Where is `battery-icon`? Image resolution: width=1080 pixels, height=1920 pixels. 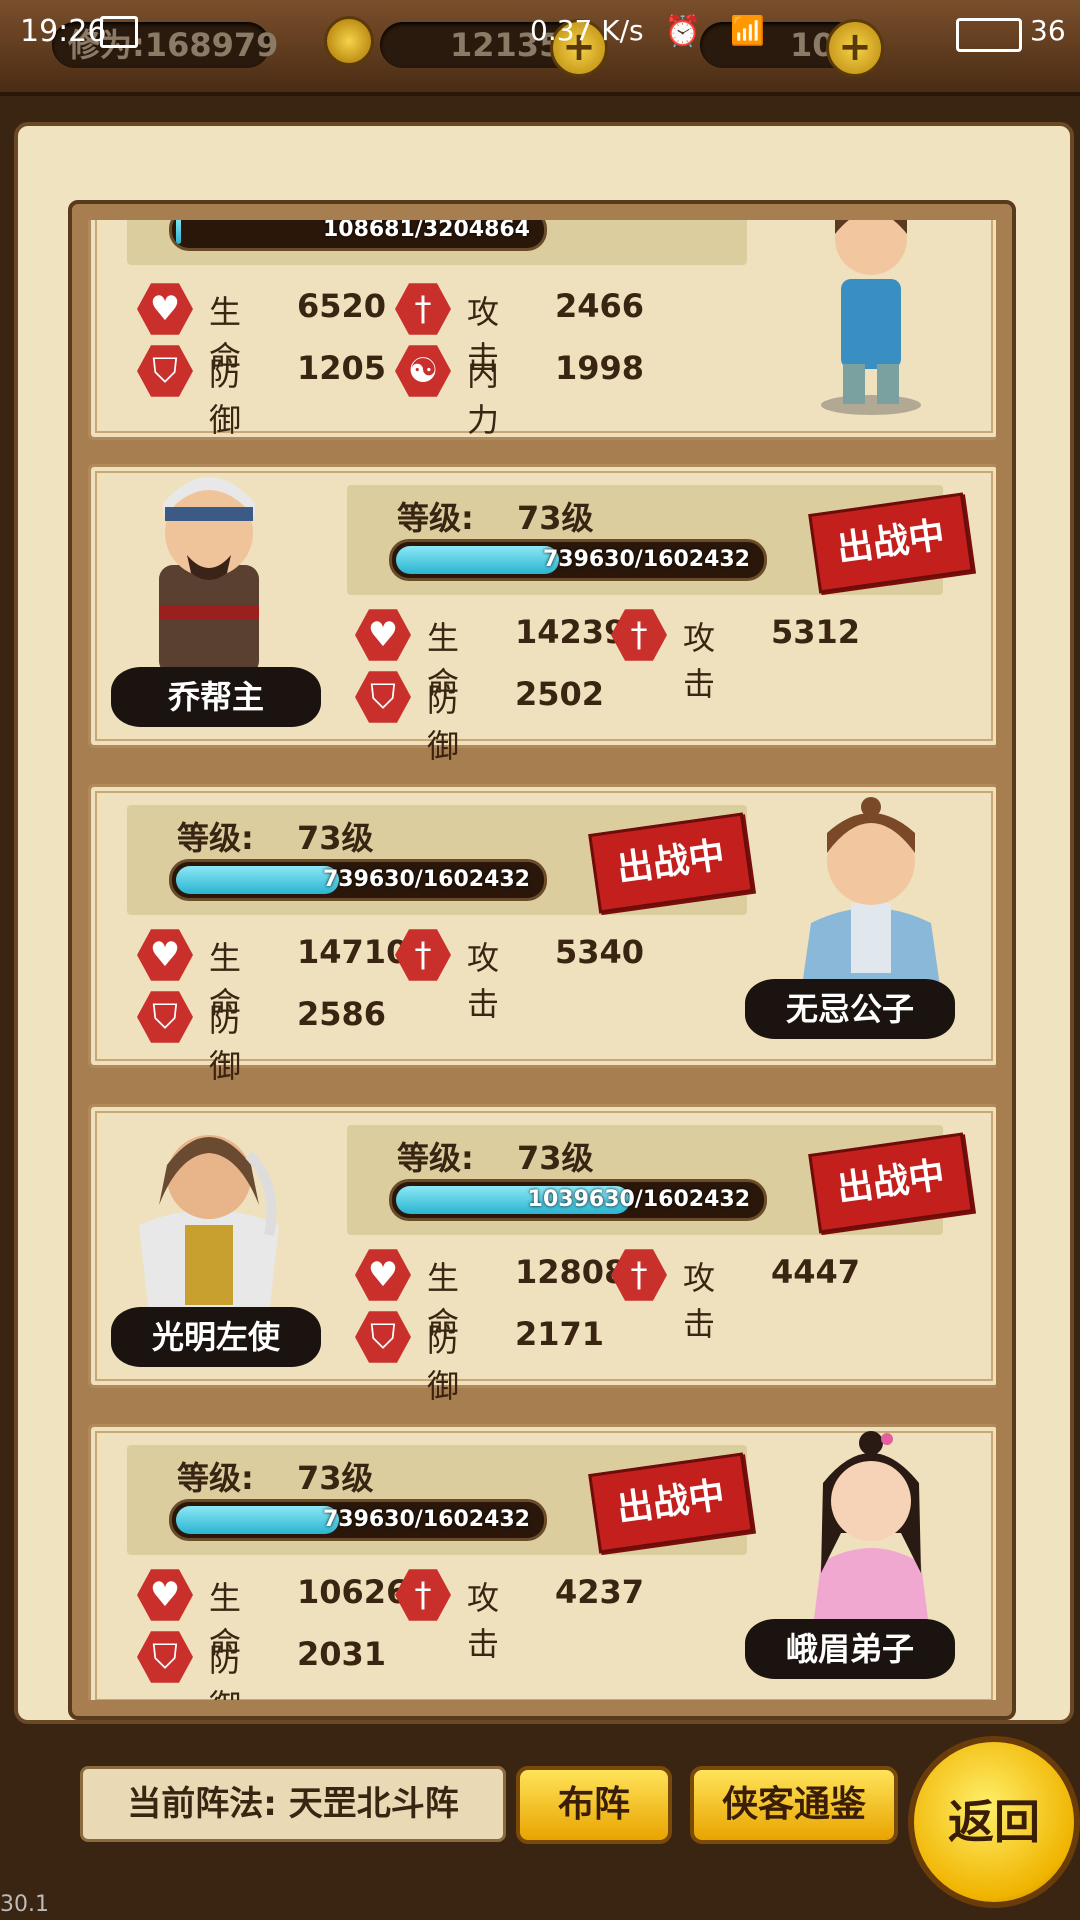
battery-icon is located at coordinates (989, 35).